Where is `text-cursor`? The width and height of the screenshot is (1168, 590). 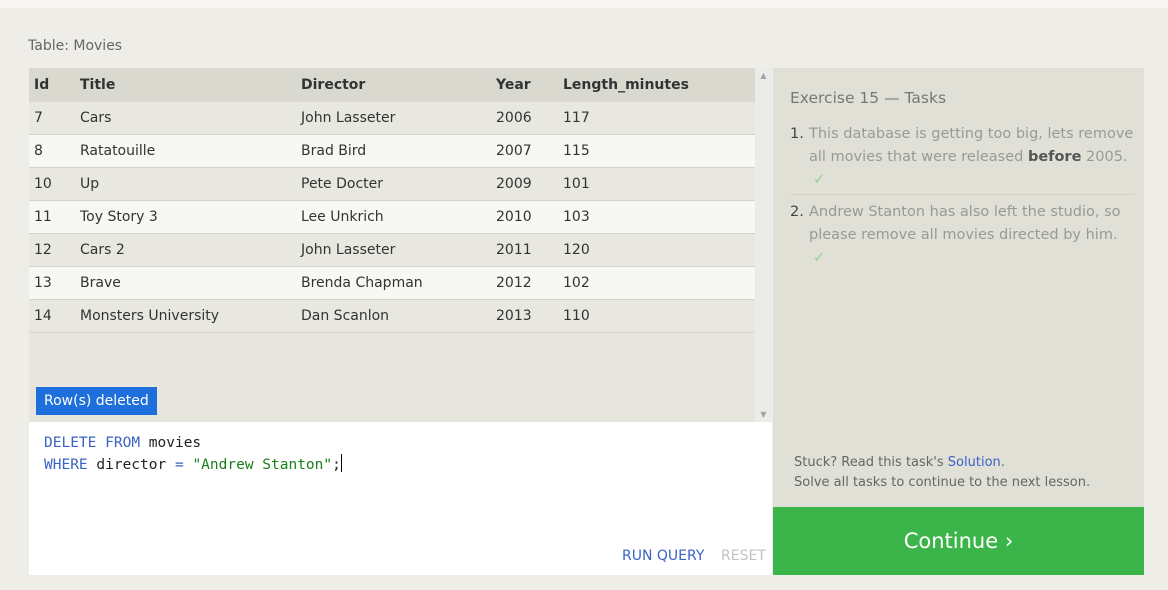 text-cursor is located at coordinates (341, 463).